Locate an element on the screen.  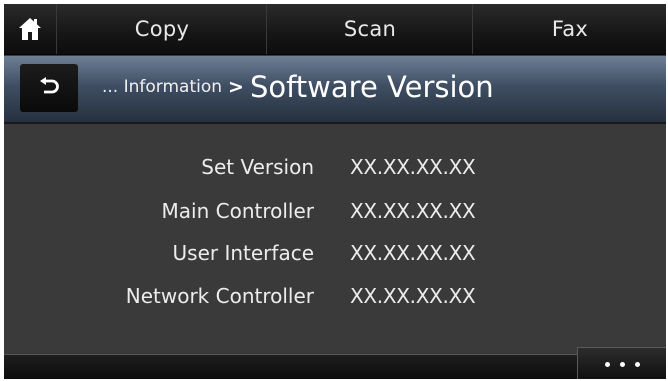
breadcrumb-parent: ... Information is located at coordinates (162, 87).